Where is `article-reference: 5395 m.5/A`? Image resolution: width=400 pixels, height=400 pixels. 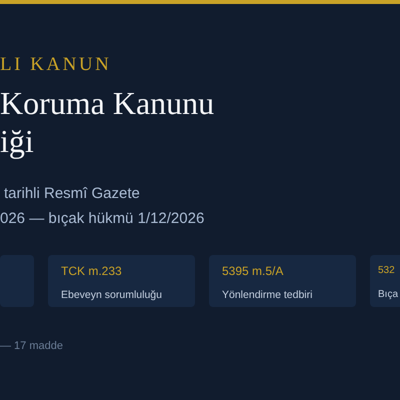 article-reference: 5395 m.5/A is located at coordinates (253, 271).